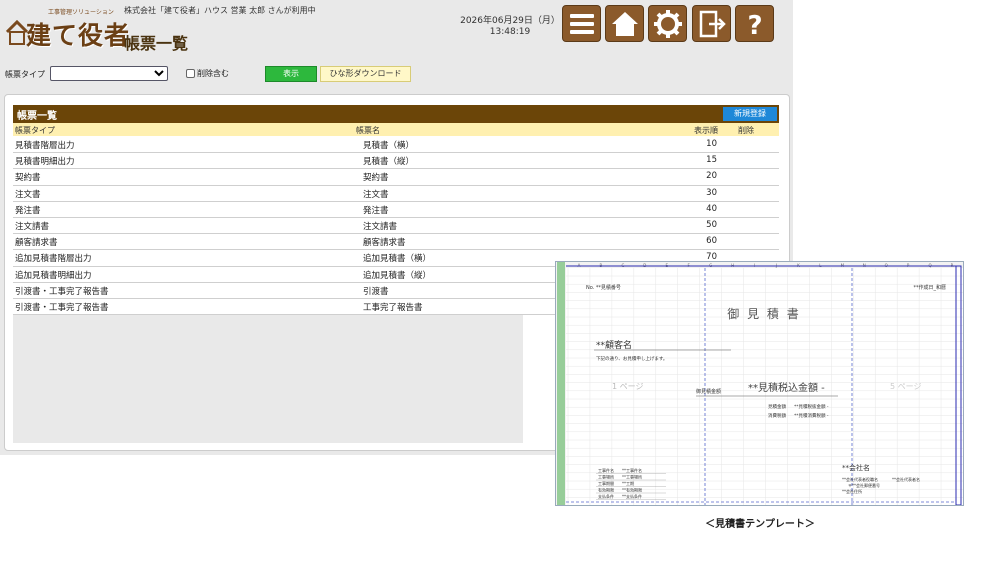  Describe the element at coordinates (32, 226) in the screenshot. I see `row-form-type: 注文請書` at that location.